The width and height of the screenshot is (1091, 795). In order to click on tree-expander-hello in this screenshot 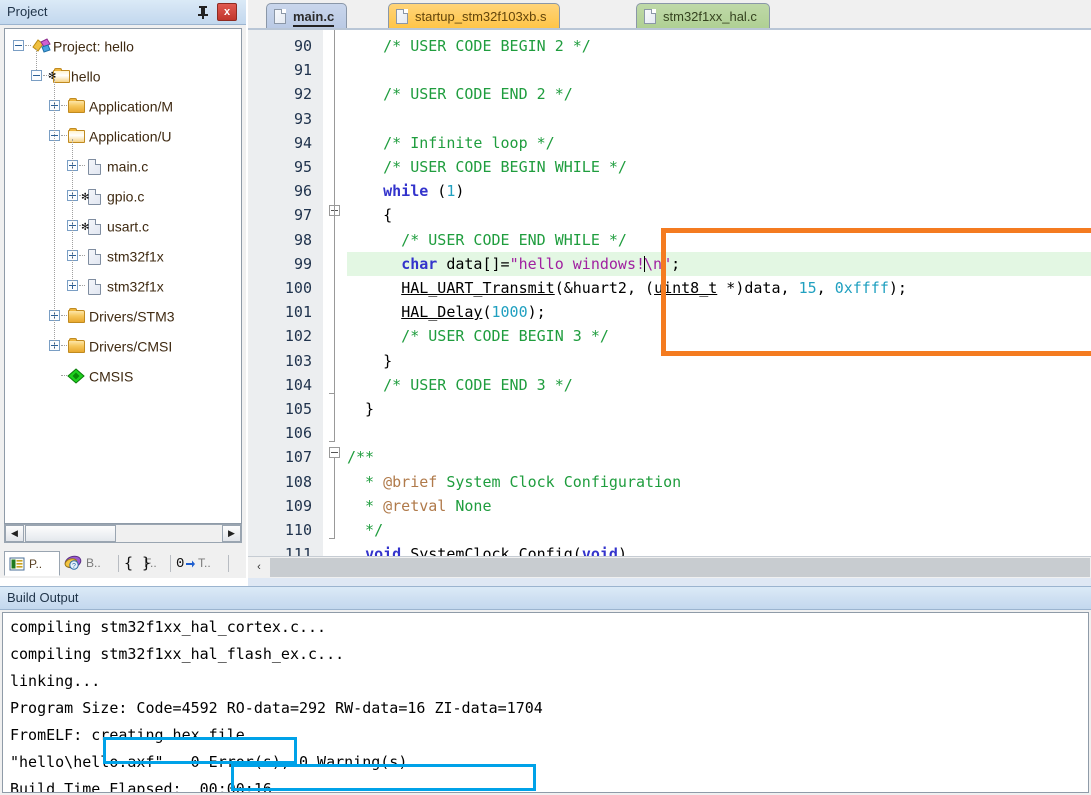, I will do `click(36, 75)`.